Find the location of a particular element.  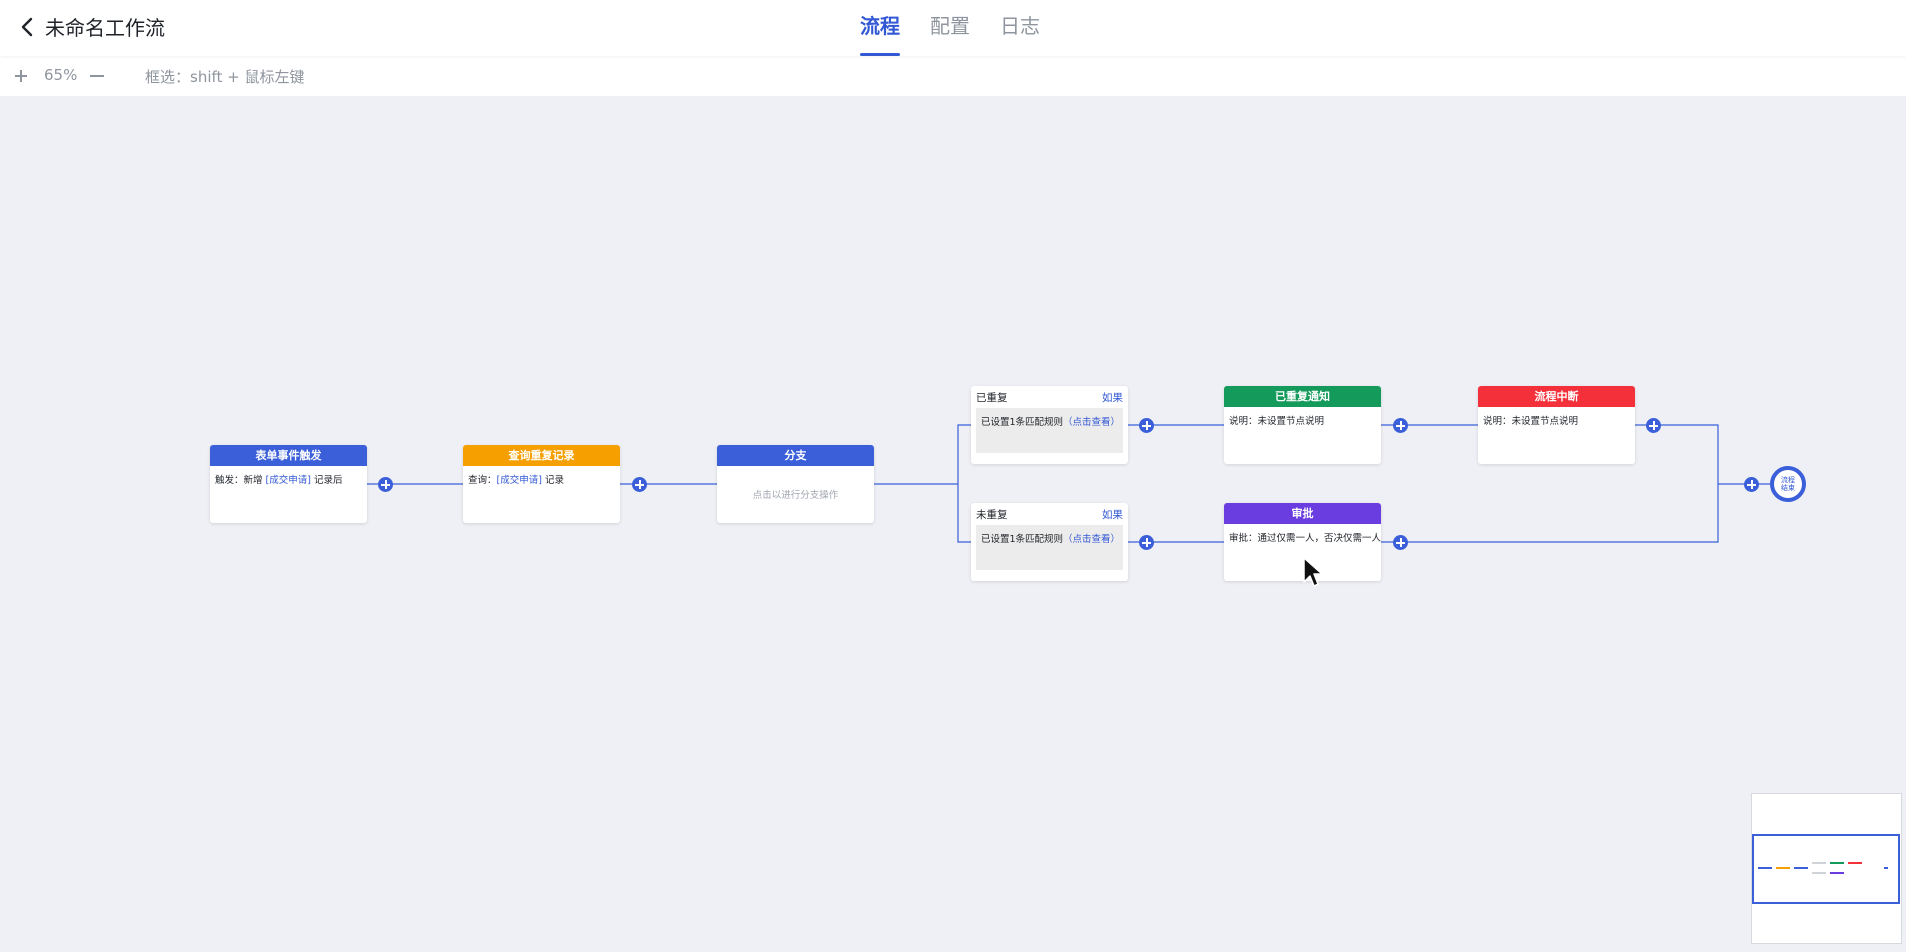

query-text: 查询： is located at coordinates (482, 480).